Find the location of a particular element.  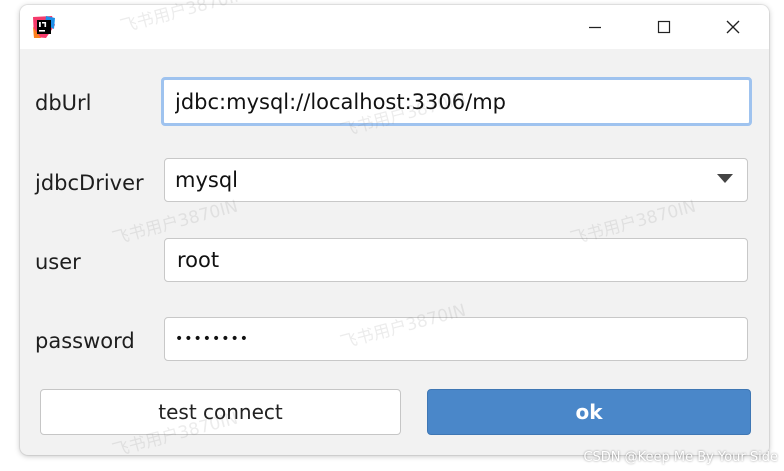

close-icon is located at coordinates (733, 27).